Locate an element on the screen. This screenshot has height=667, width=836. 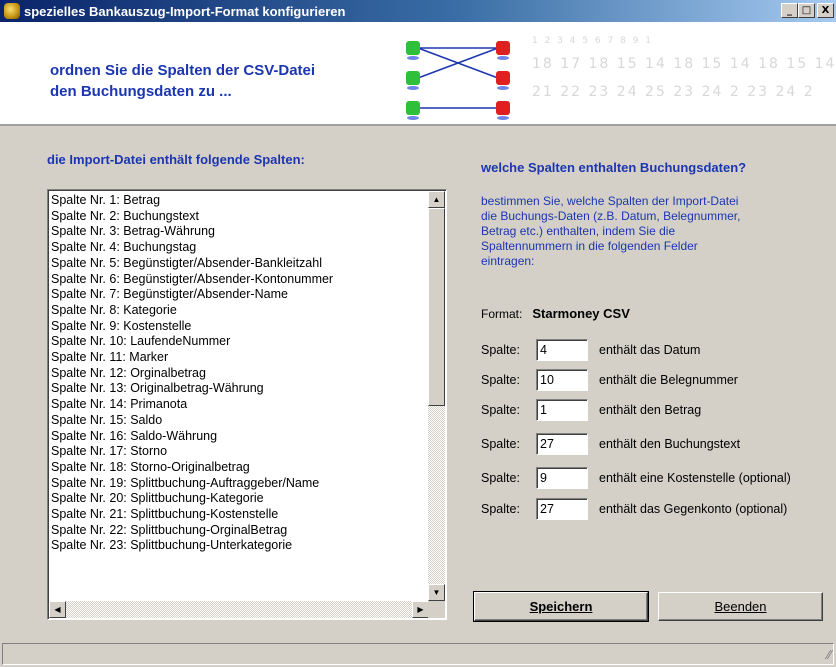
instruction-line: Spaltennummern in die folgenden Felder is located at coordinates (589, 246).